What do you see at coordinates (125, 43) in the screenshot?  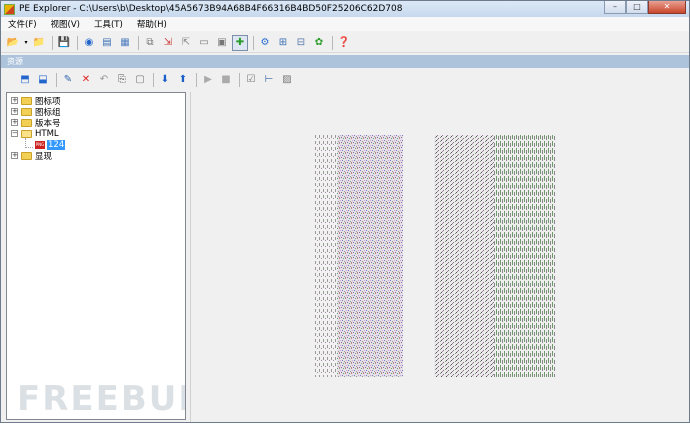 I see `directories-icon: ▦` at bounding box center [125, 43].